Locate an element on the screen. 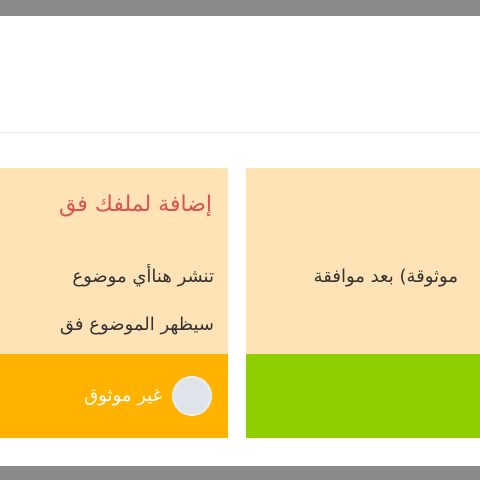  window-top-frame is located at coordinates (240, 8).